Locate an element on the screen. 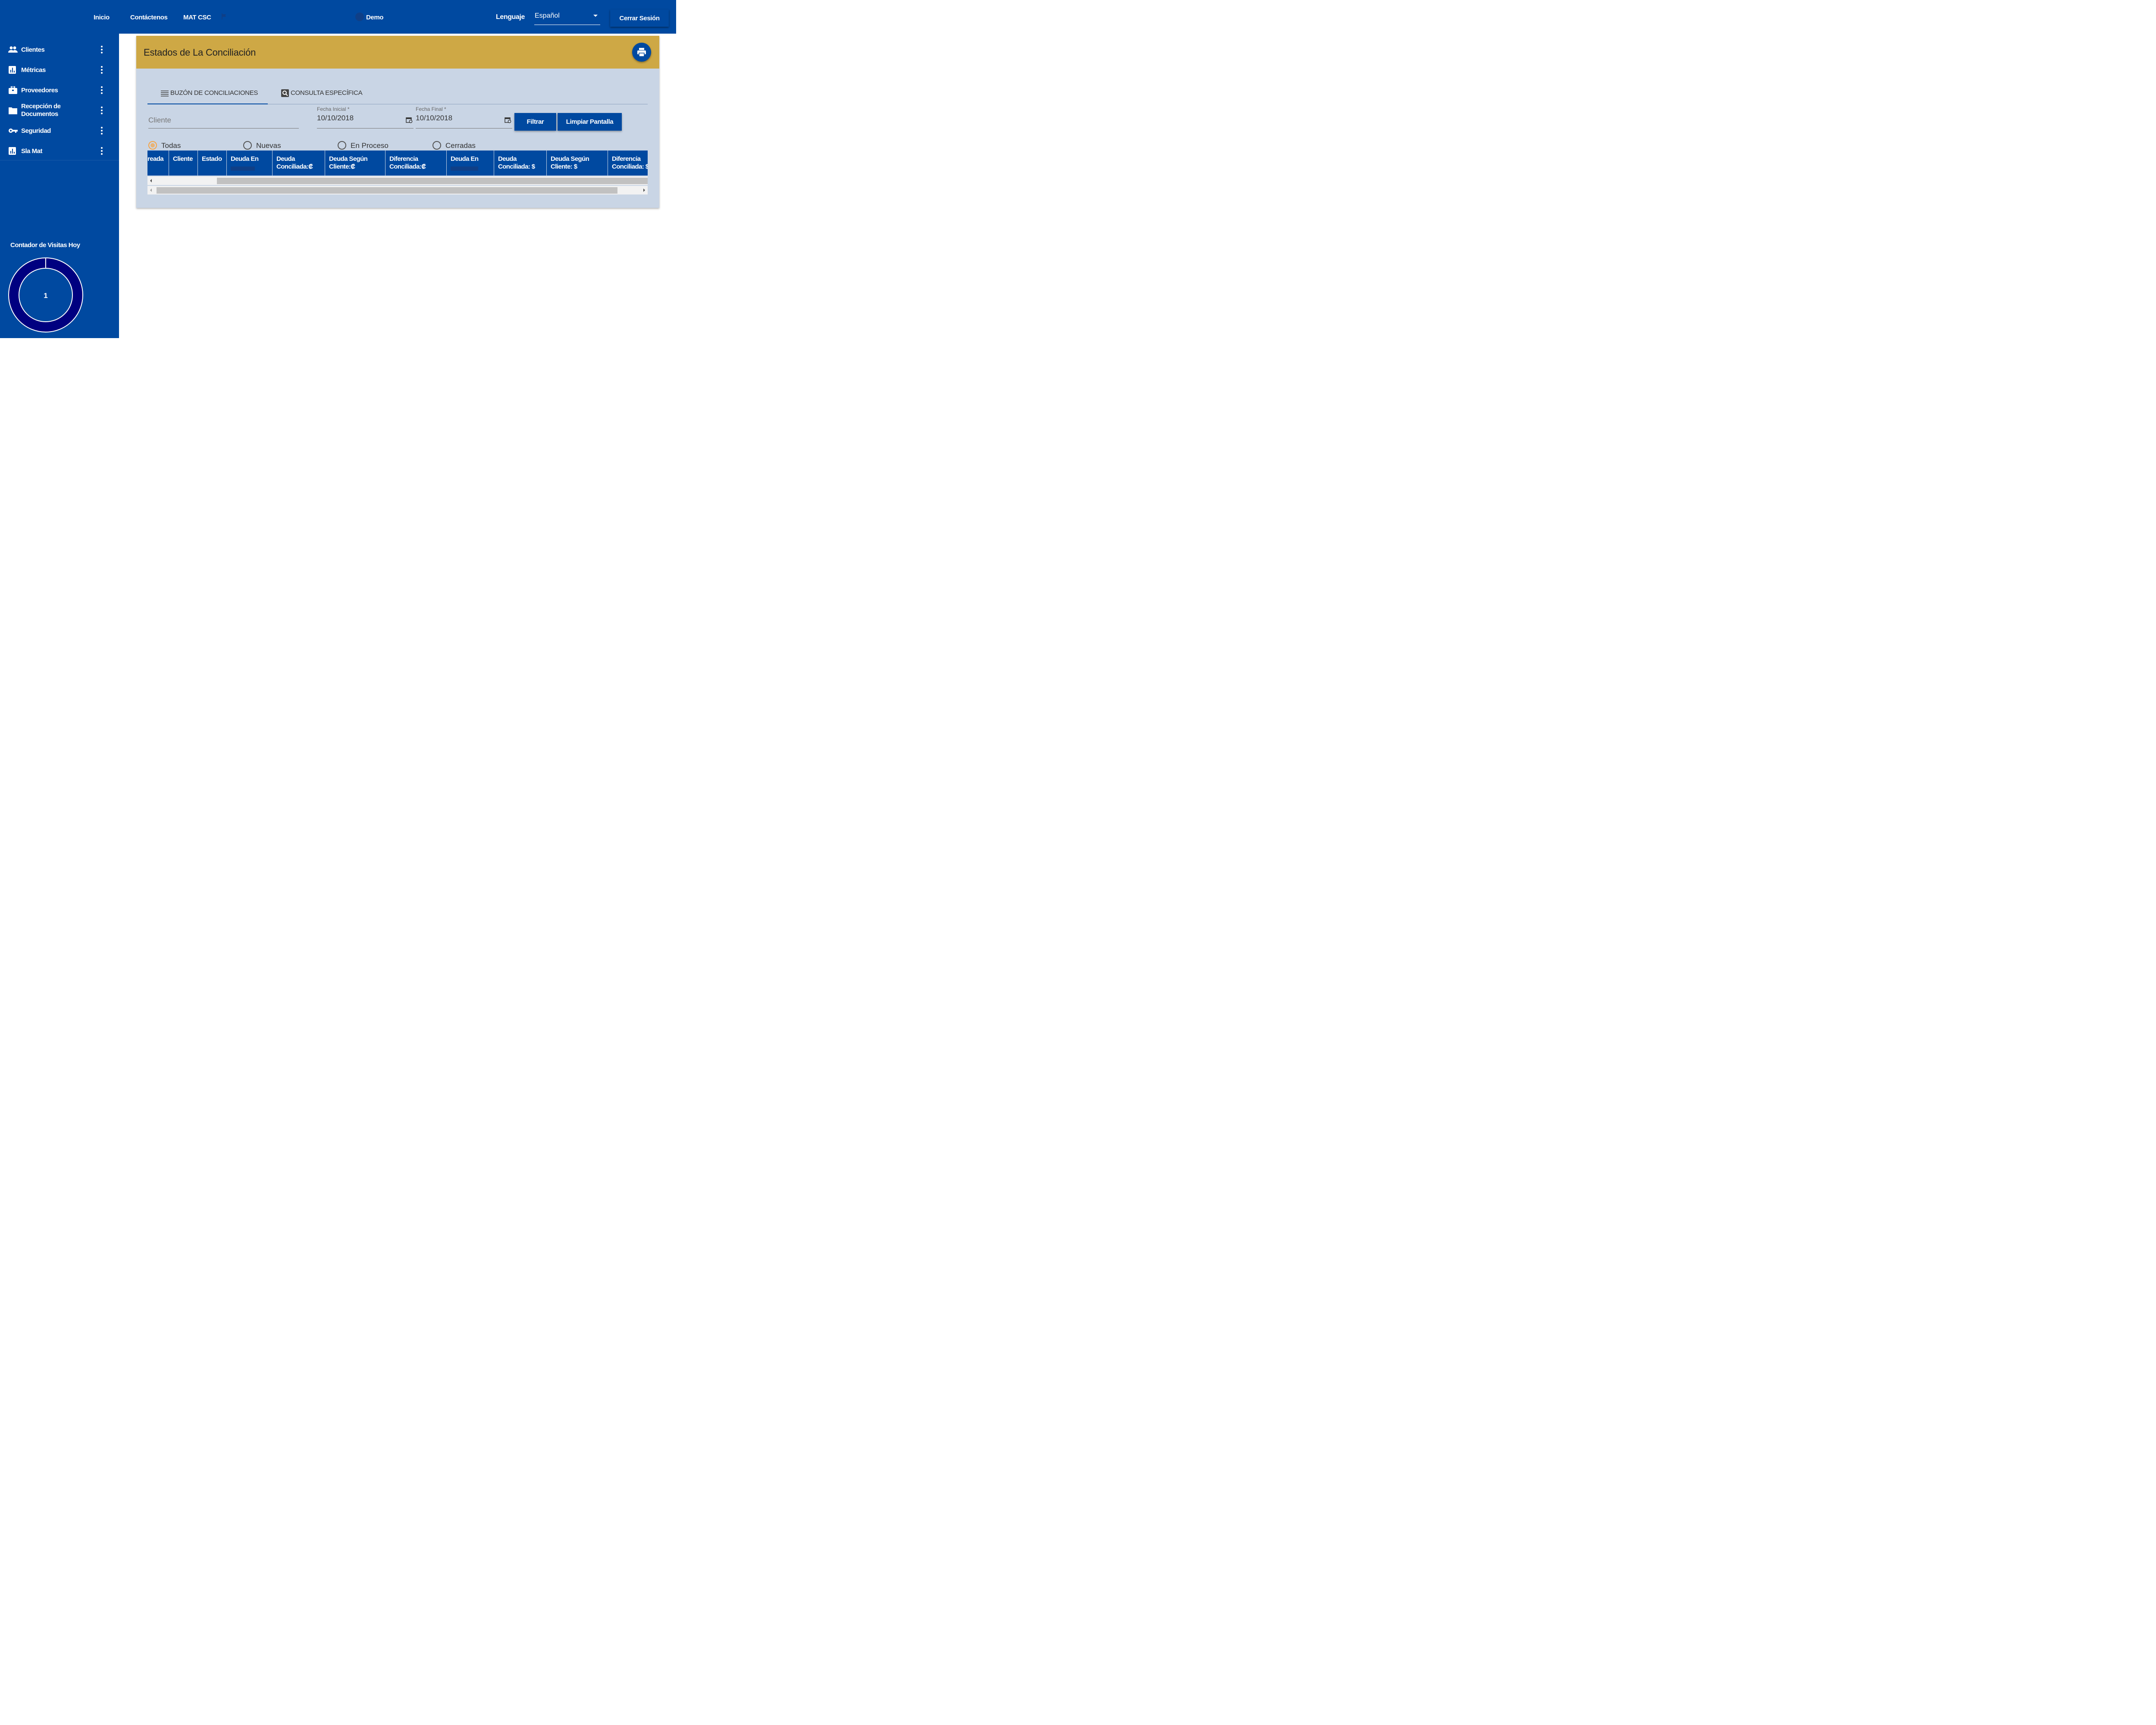 The width and height of the screenshot is (2156, 1725). visits-count: 1 is located at coordinates (45, 296).